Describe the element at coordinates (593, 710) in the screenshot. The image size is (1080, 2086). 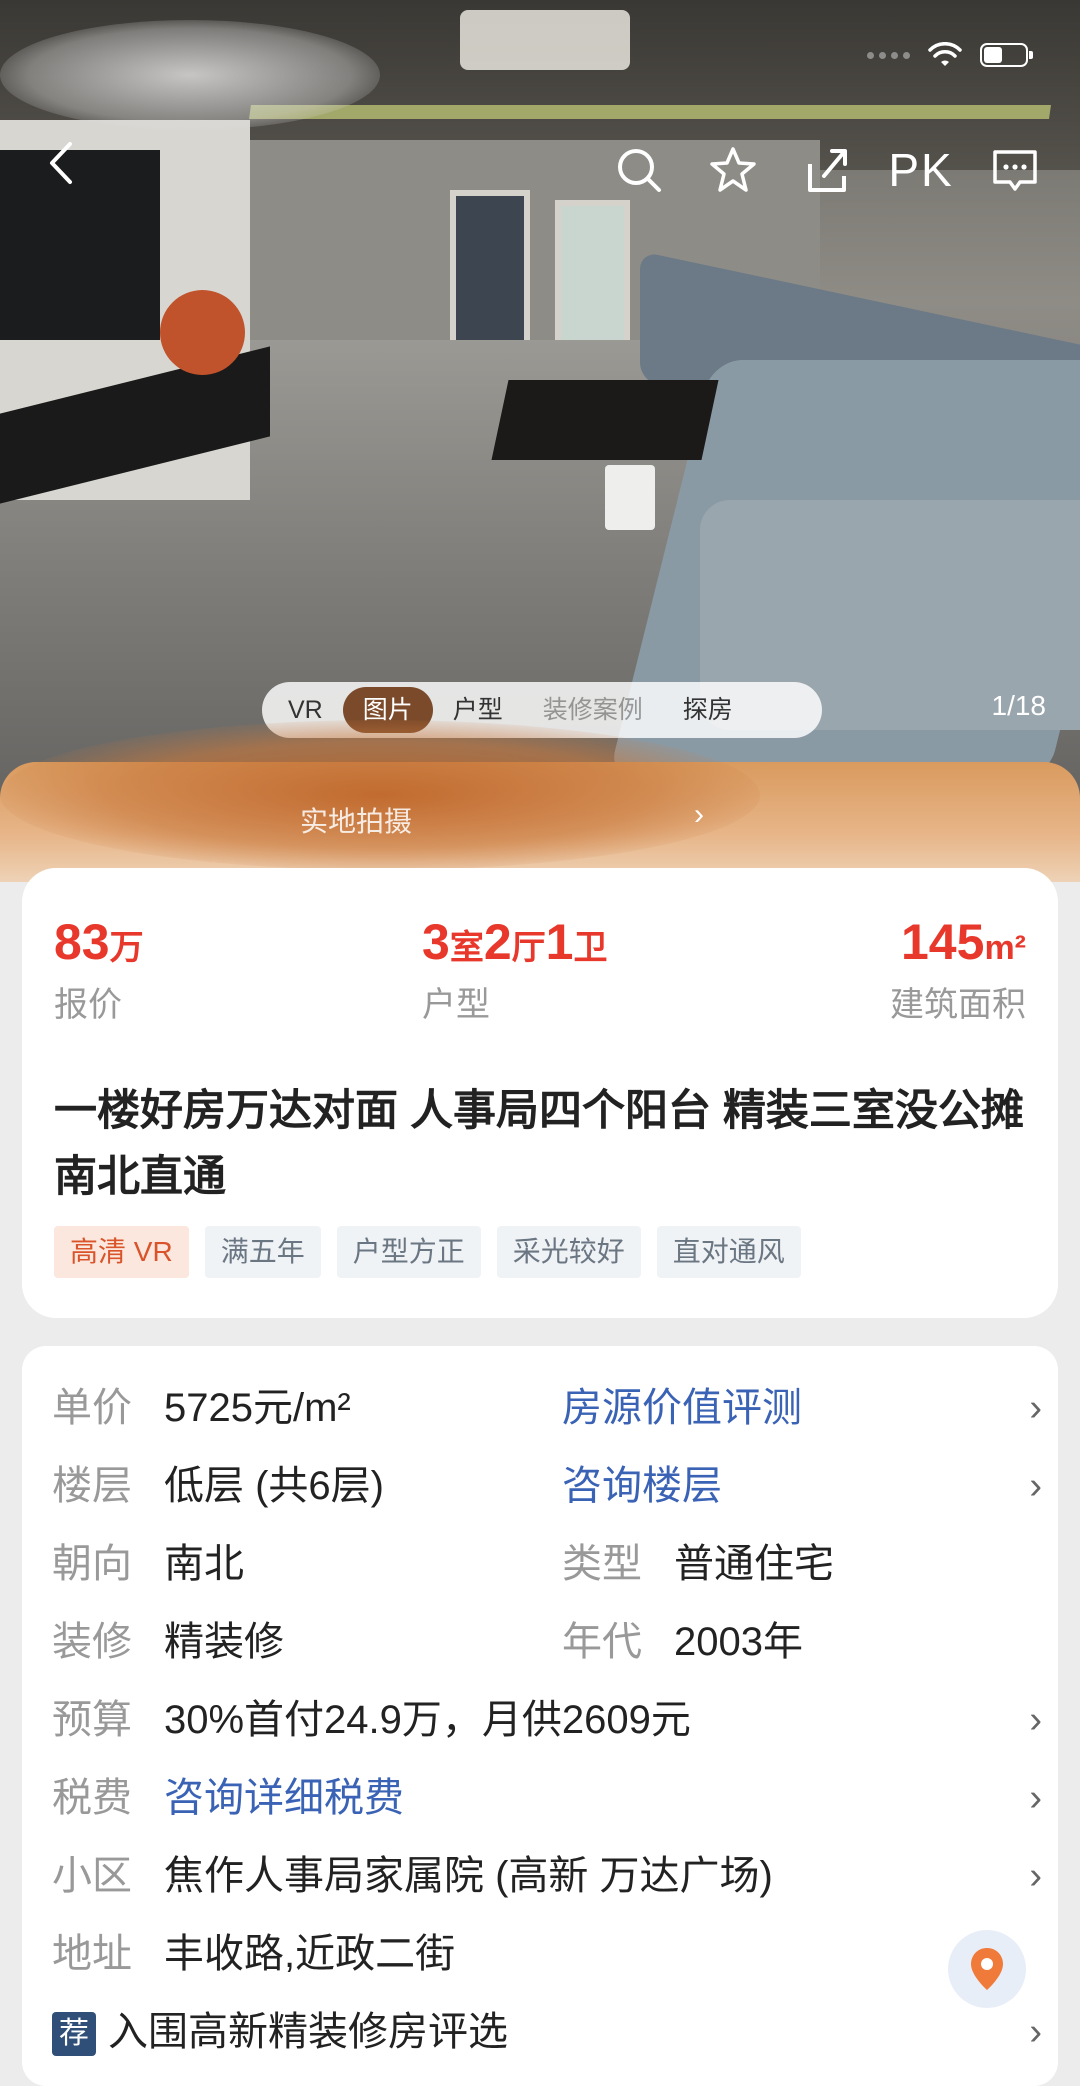
I see `tab-decoration-cases: 装修案例` at that location.